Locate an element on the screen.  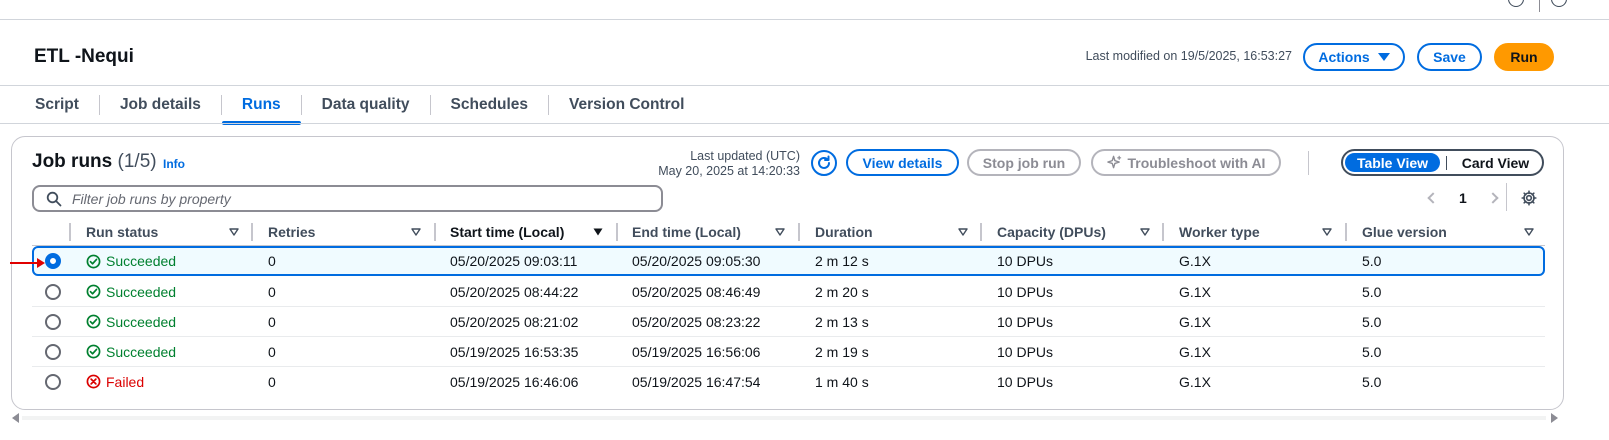
column-header-start-time: Start time (Local) is located at coordinates (507, 232).